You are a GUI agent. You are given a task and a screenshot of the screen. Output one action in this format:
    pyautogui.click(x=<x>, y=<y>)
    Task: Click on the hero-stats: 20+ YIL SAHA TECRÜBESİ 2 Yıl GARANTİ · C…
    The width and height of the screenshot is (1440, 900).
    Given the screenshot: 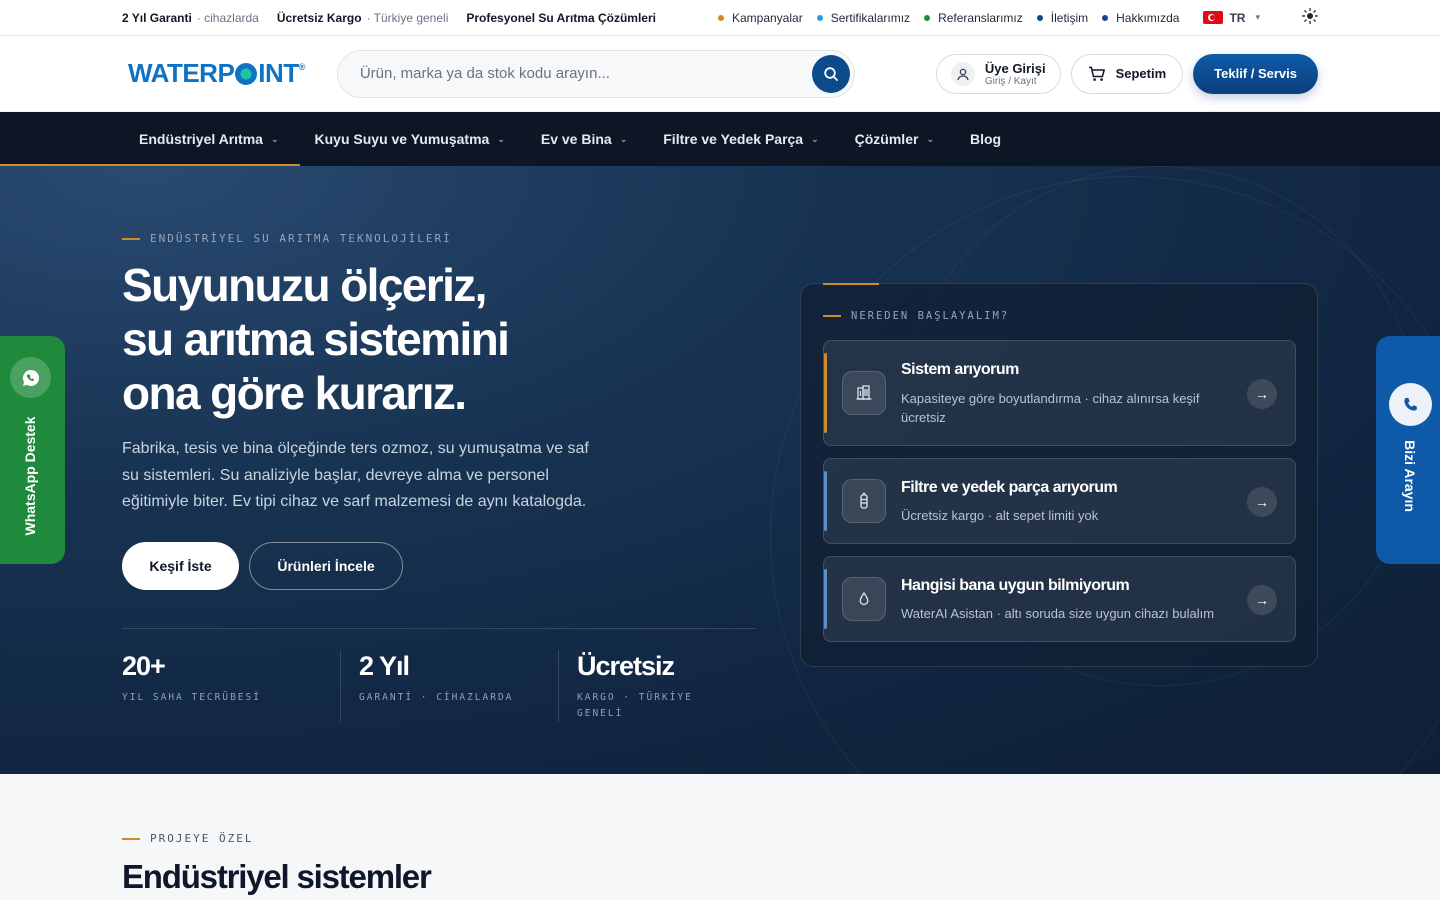 What is the action you would take?
    pyautogui.click(x=449, y=686)
    